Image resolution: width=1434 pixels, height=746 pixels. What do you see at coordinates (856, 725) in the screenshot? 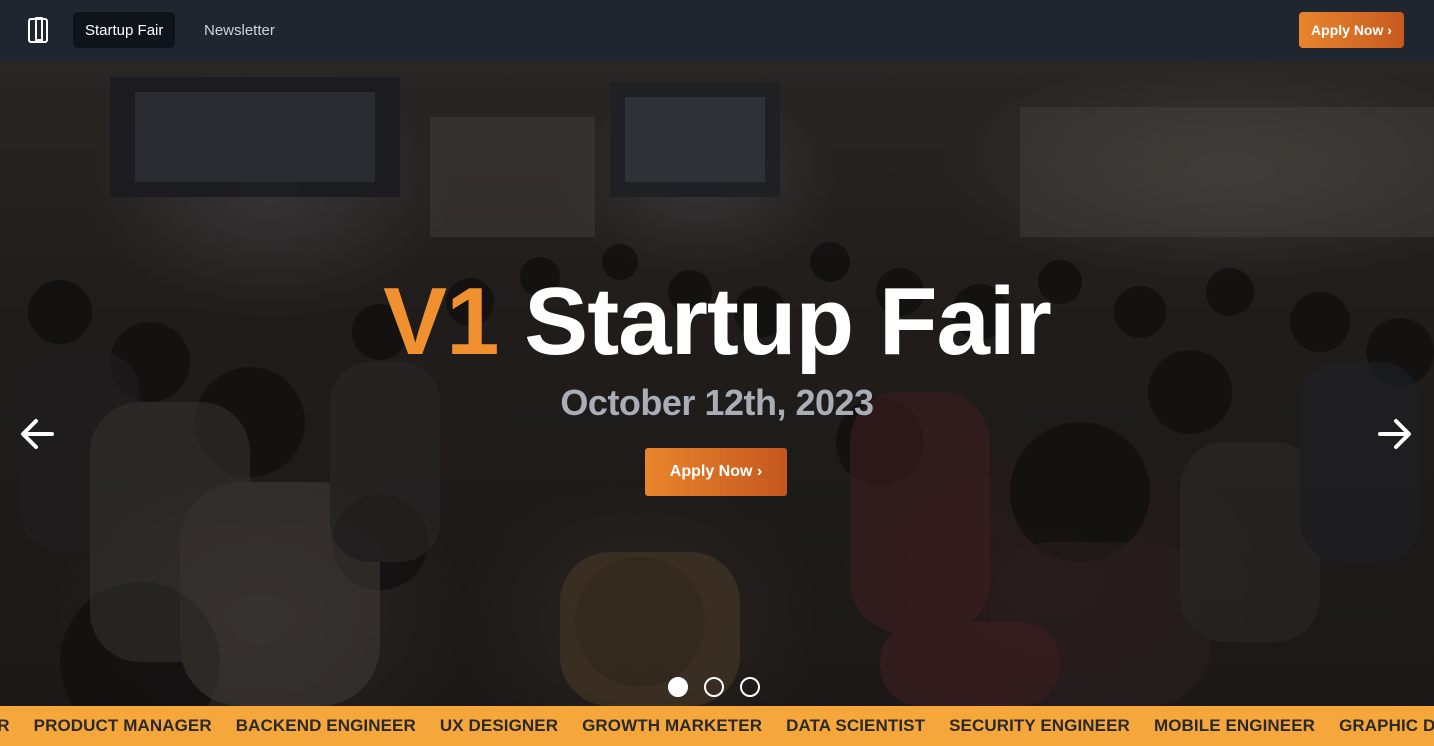
I see `ticker-item: DATA SCIENTIST` at bounding box center [856, 725].